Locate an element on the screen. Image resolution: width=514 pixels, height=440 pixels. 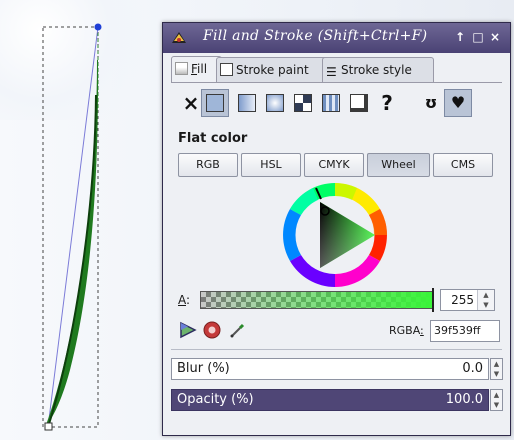
blur-spin-arrows: ▲ ▼ is located at coordinates (496, 369).